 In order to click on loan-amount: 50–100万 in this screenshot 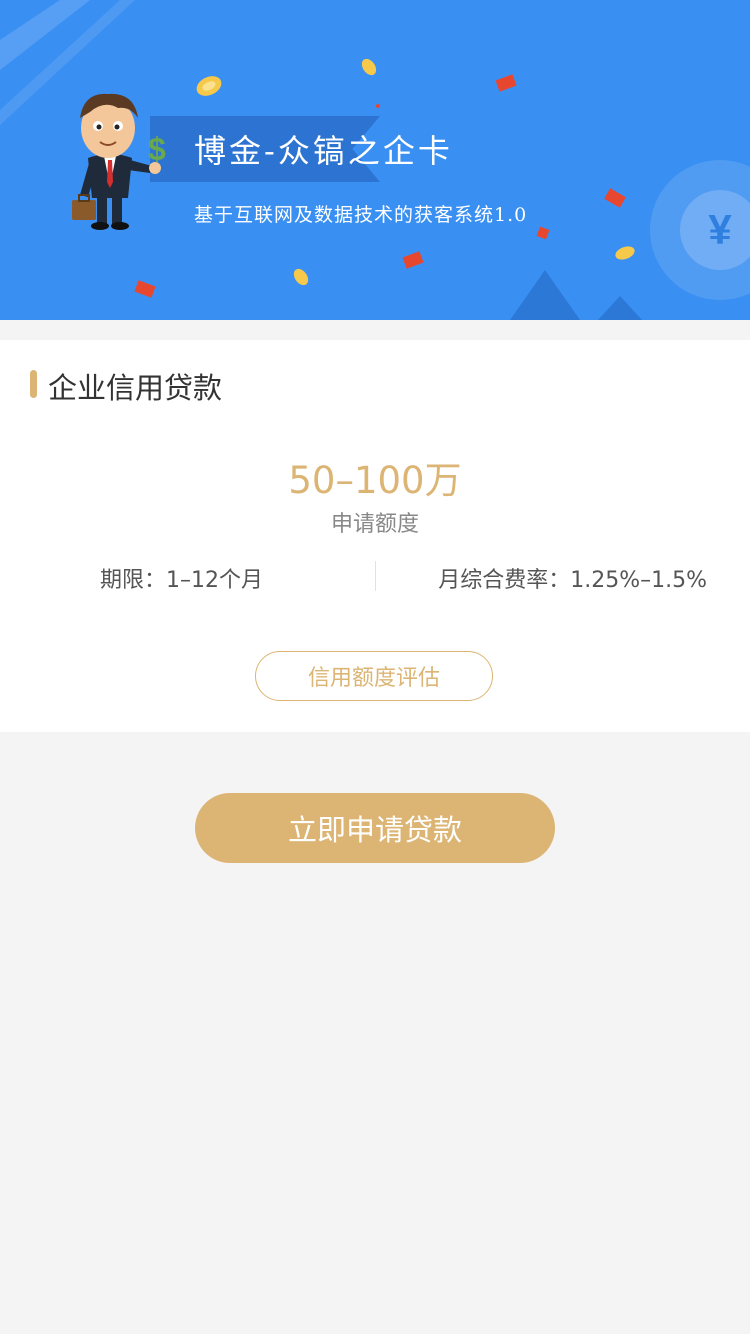, I will do `click(375, 480)`.